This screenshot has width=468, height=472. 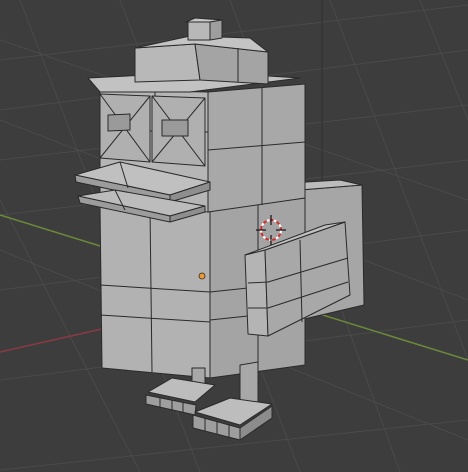 What do you see at coordinates (167, 63) in the screenshot?
I see `hat-front` at bounding box center [167, 63].